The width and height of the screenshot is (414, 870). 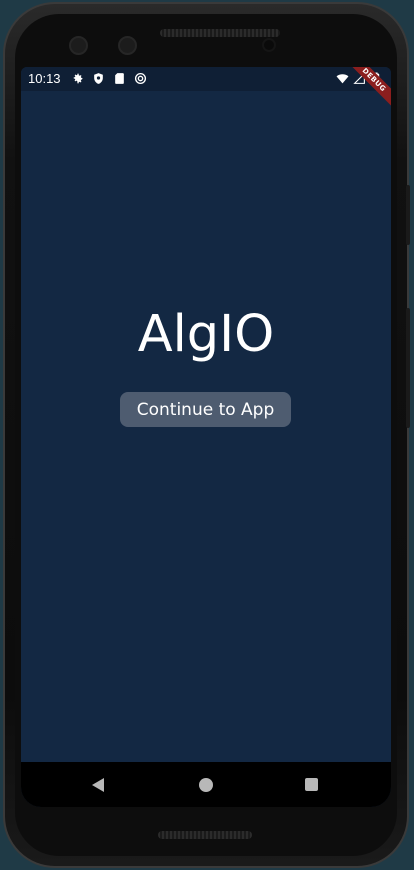 I want to click on front-camera-icon, so click(x=78, y=45).